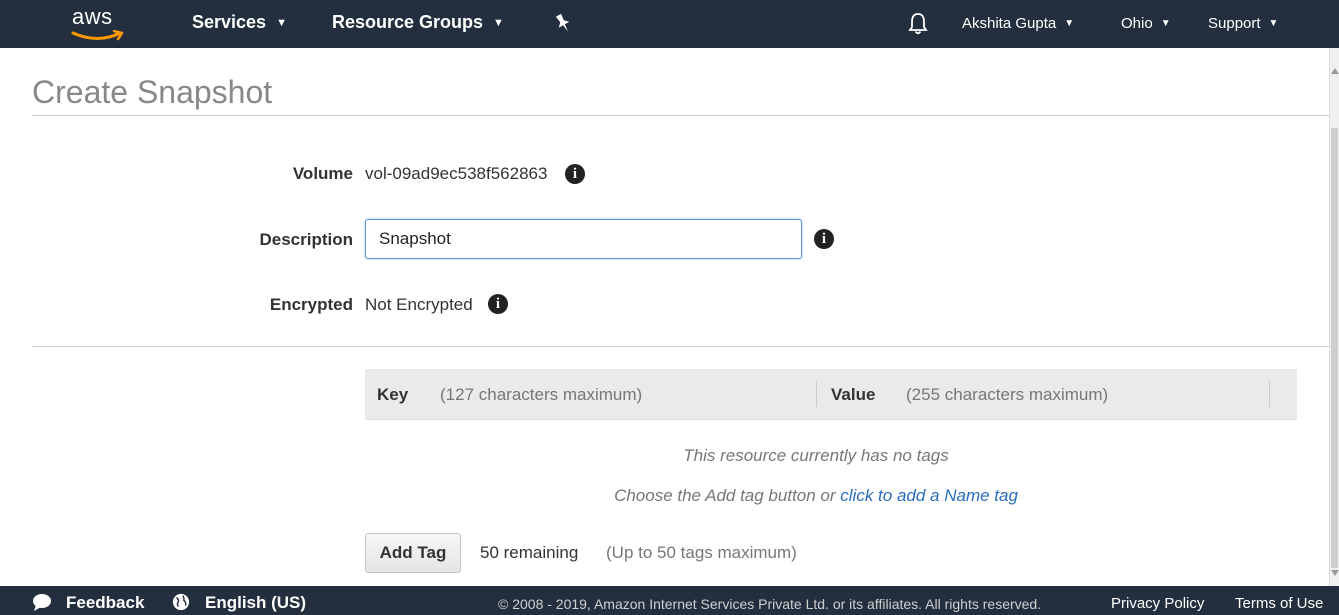 The width and height of the screenshot is (1339, 615). What do you see at coordinates (541, 394) in the screenshot?
I see `key-column-hint: (127 characters maximum)` at bounding box center [541, 394].